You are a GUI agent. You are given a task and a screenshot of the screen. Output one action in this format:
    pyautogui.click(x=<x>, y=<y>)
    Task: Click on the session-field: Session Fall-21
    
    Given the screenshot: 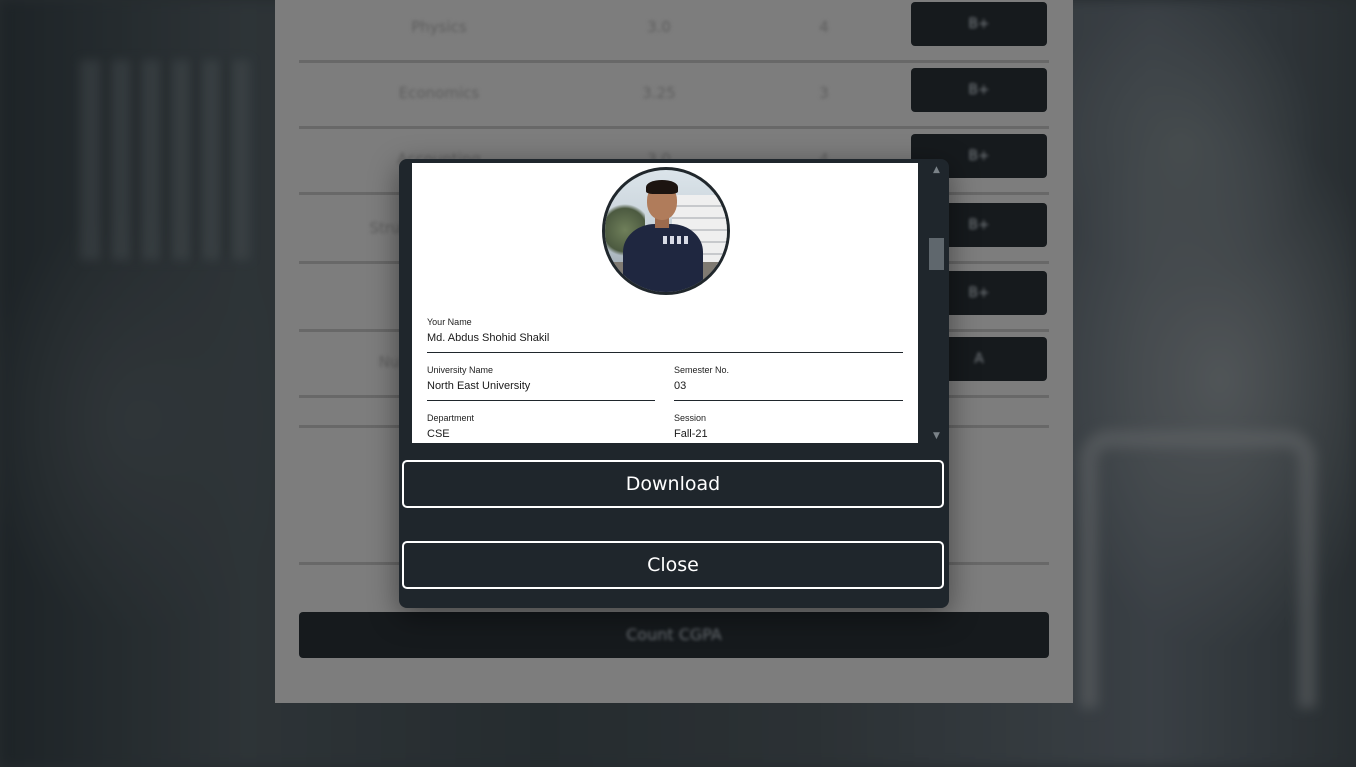 What is the action you would take?
    pyautogui.click(x=788, y=428)
    